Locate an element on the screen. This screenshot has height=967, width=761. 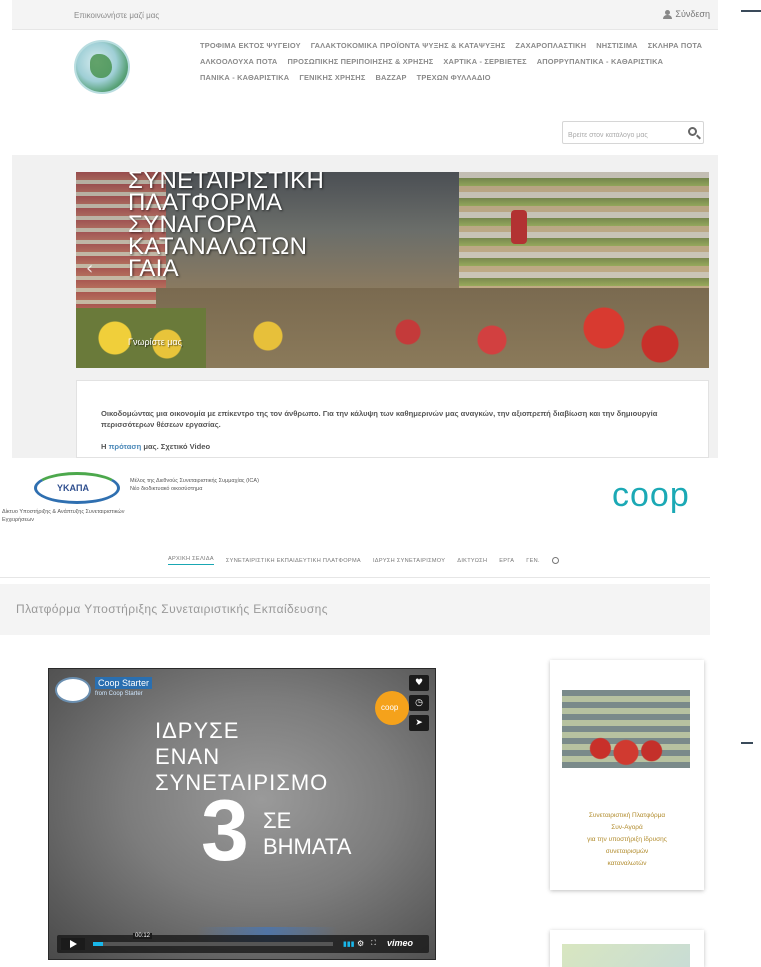
intro-link-line: Η πρόταση μας. Σχετικό Video is located at coordinates (155, 446).